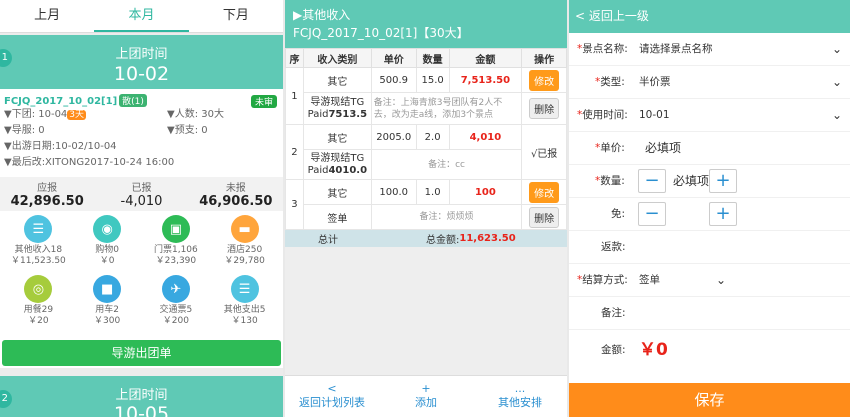 This screenshot has width=850, height=417. I want to click on row-number: 1, so click(294, 96).